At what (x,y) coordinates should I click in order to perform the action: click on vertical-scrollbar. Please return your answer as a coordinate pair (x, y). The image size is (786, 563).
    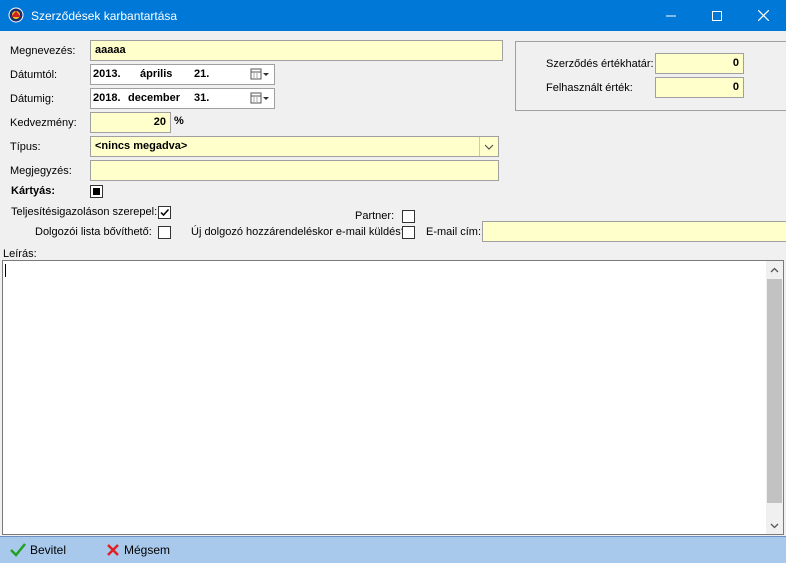
    Looking at the image, I should click on (774, 397).